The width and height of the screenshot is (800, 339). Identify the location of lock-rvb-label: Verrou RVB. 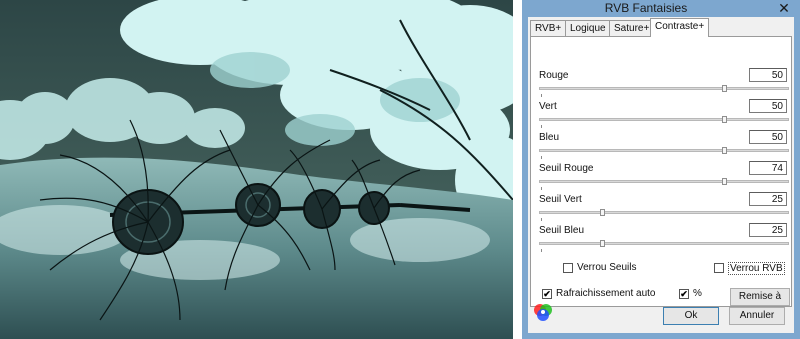
(756, 268).